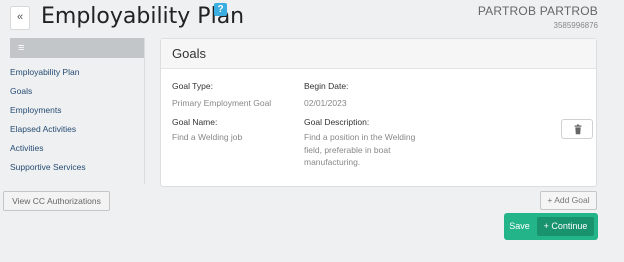 The width and height of the screenshot is (624, 262). What do you see at coordinates (77, 151) in the screenshot?
I see `sidebar-item-activities: Activities` at bounding box center [77, 151].